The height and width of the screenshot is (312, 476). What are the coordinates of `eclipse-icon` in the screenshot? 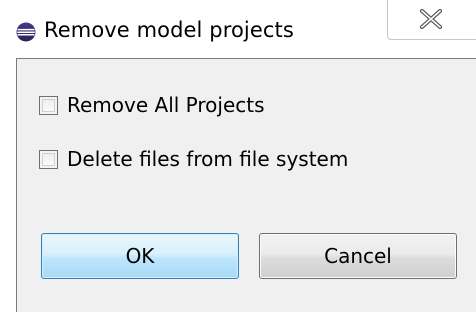 It's located at (26, 32).